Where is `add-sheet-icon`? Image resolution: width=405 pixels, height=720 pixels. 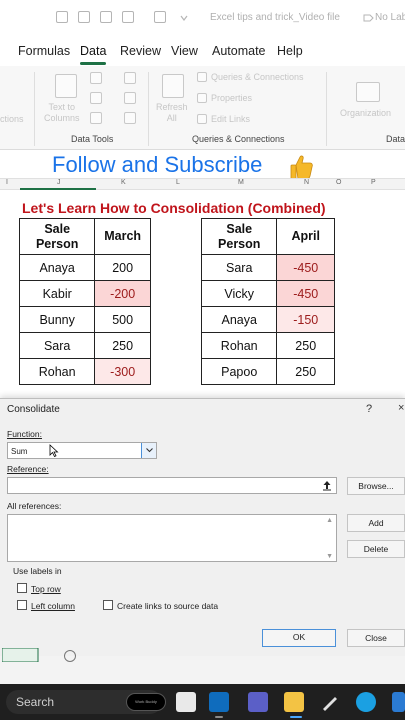 add-sheet-icon is located at coordinates (70, 656).